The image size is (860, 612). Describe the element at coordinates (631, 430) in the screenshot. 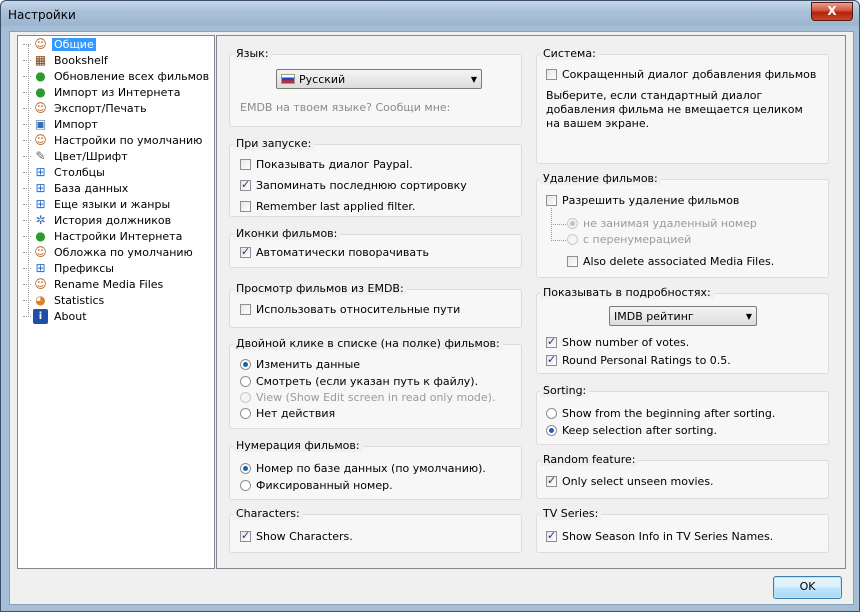

I see `keep-selection-radio-row: Keep selection after sorting.` at that location.